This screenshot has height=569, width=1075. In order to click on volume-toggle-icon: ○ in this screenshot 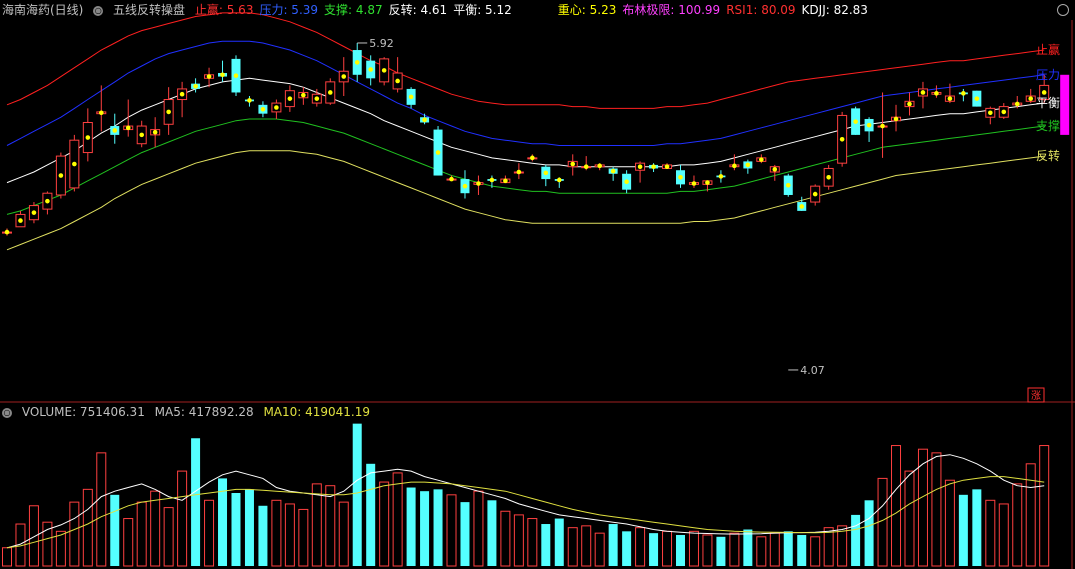, I will do `click(7, 412)`.